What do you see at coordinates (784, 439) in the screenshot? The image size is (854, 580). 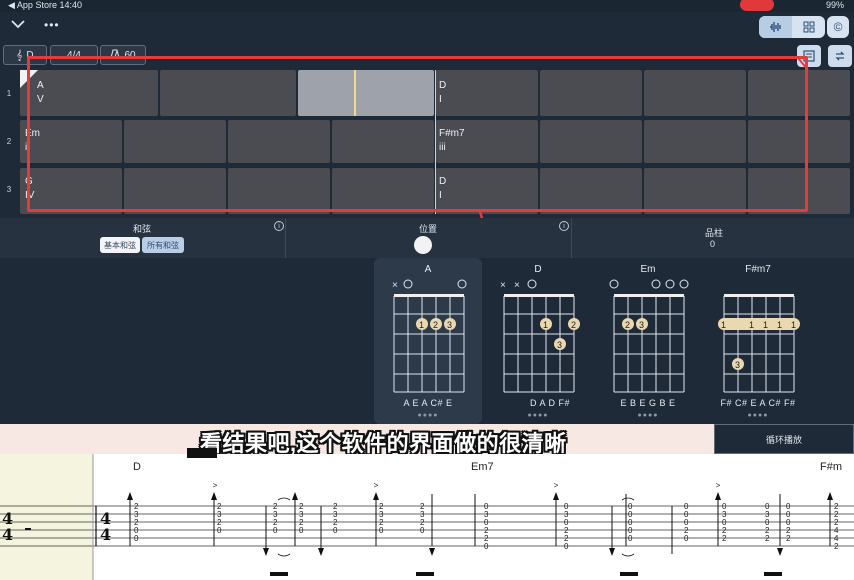 I see `loop-play-button: 循环播放` at bounding box center [784, 439].